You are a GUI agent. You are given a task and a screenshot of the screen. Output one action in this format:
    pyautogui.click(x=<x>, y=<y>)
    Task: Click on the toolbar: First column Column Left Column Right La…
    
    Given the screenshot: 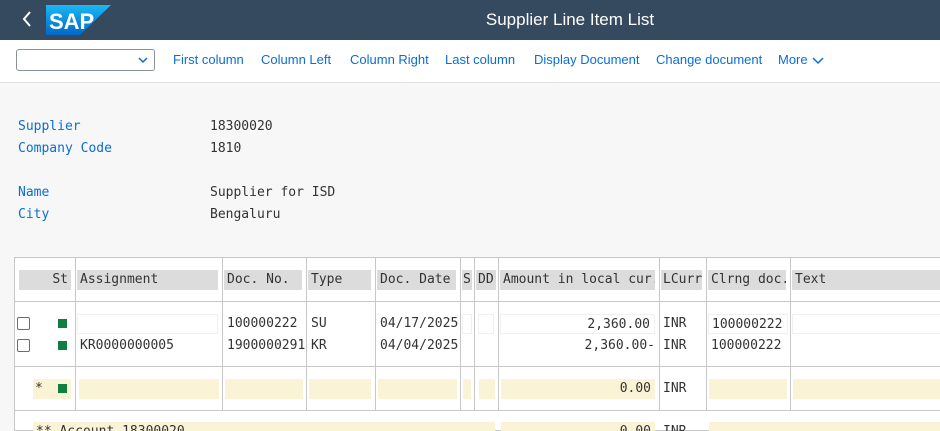 What is the action you would take?
    pyautogui.click(x=470, y=61)
    